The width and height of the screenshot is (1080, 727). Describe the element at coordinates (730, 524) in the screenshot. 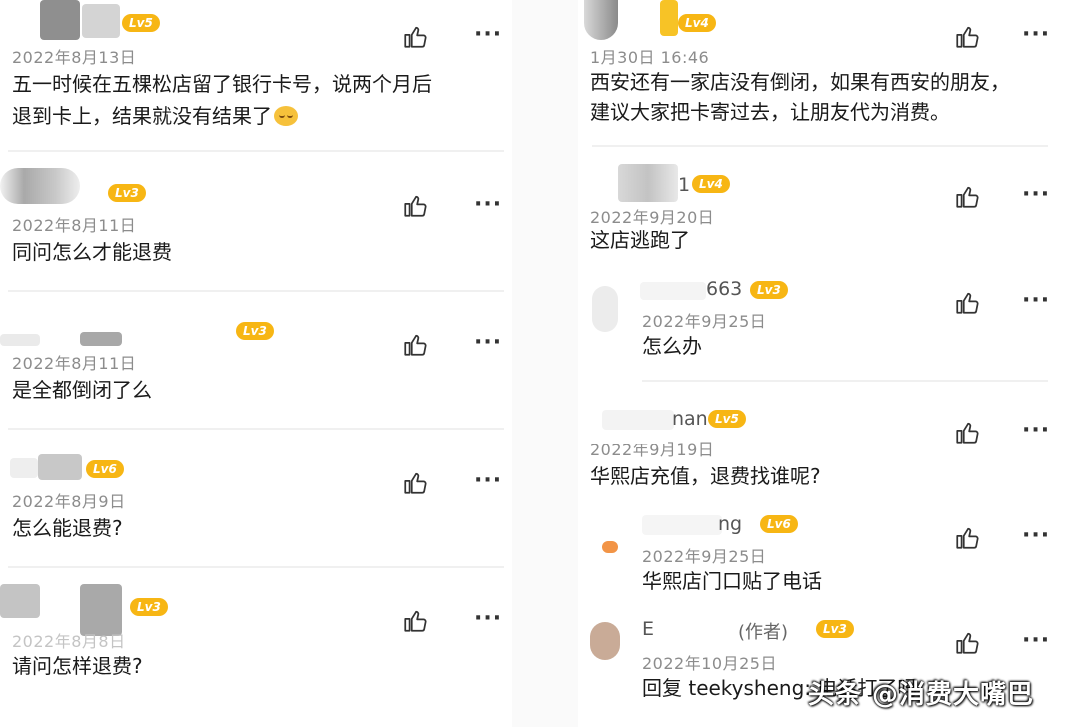

I see `username: ng` at that location.